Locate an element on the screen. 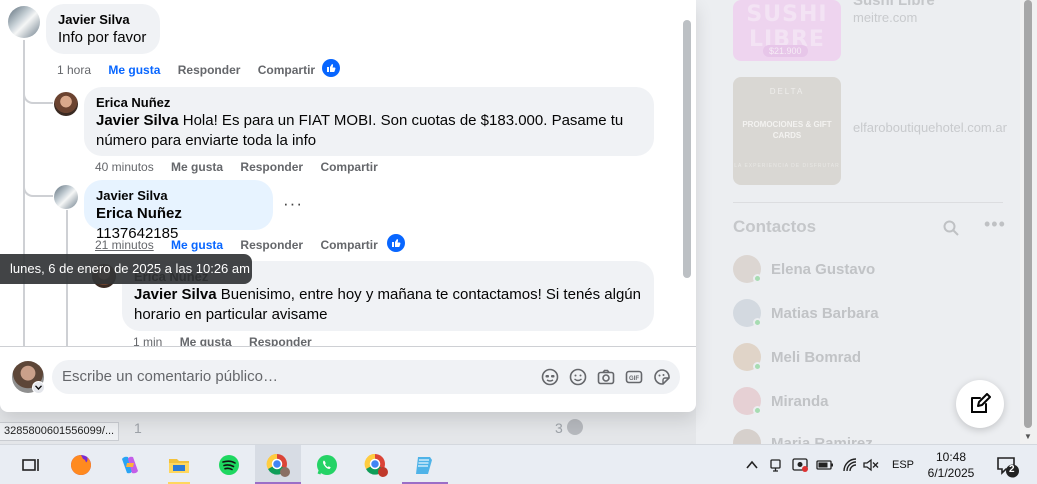 This screenshot has width=1037, height=484. firefox-app is located at coordinates (81, 464).